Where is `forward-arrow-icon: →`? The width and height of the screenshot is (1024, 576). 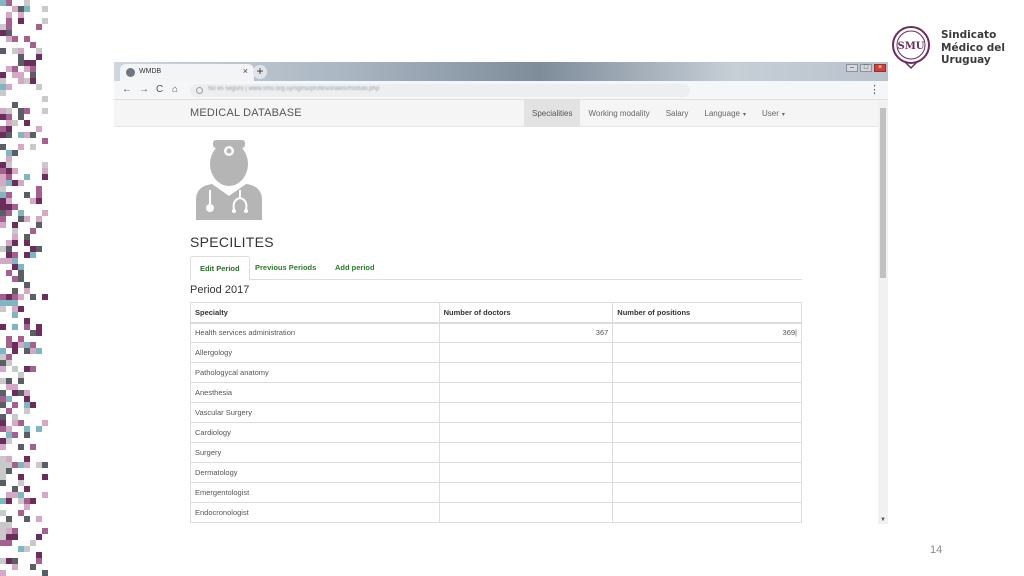 forward-arrow-icon: → is located at coordinates (144, 90).